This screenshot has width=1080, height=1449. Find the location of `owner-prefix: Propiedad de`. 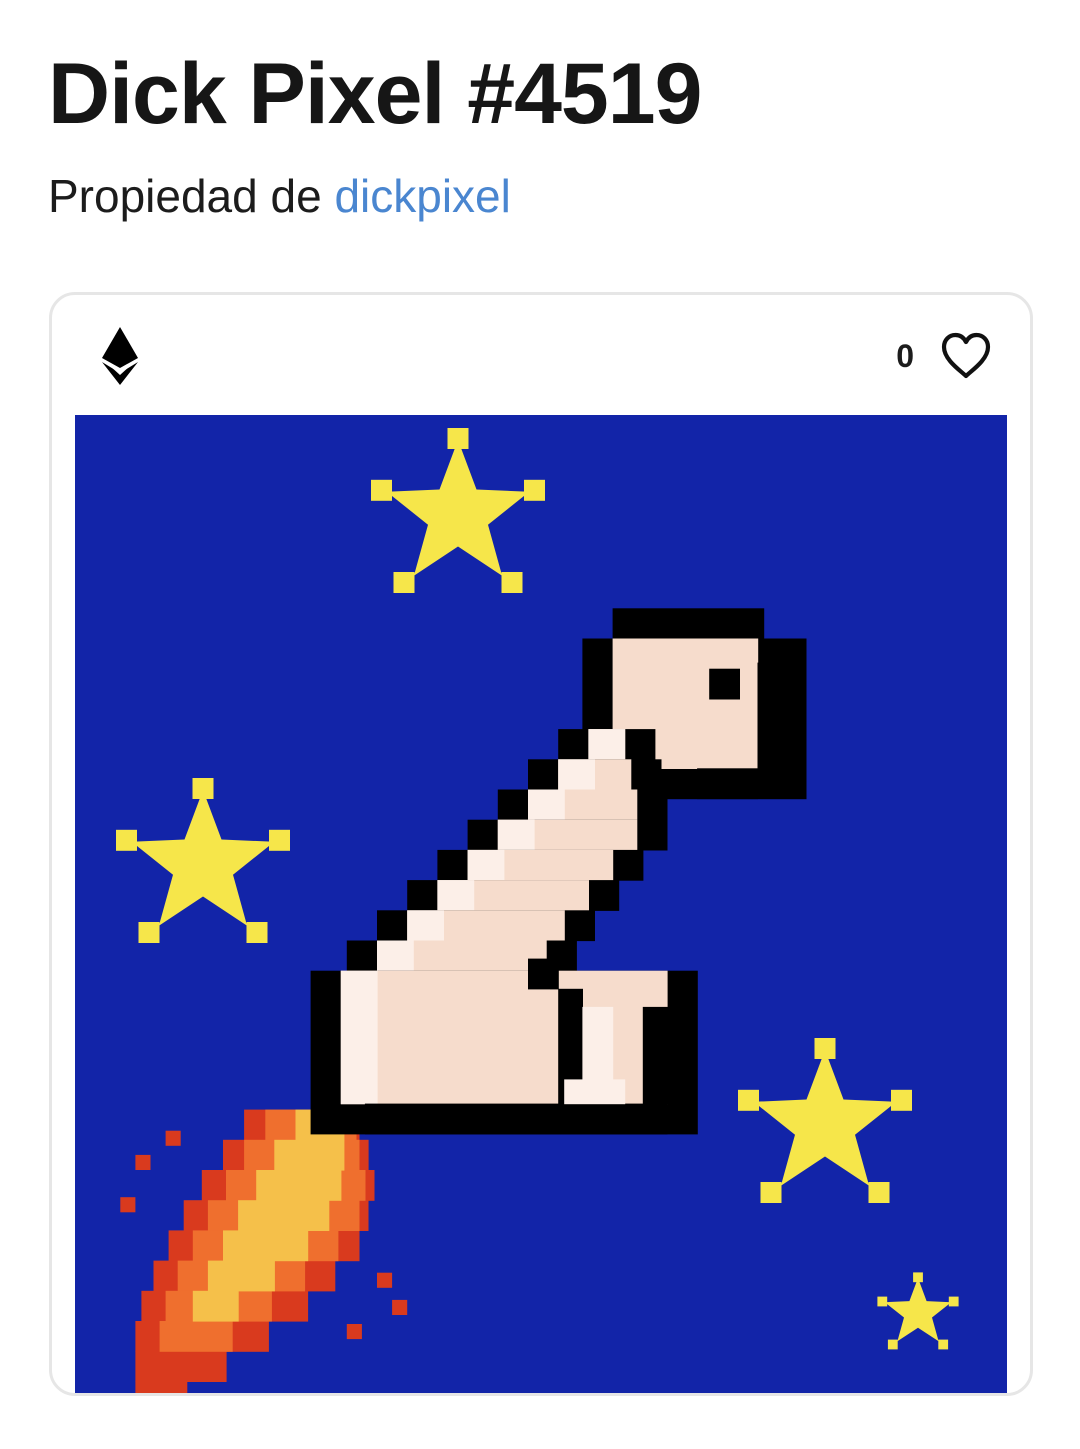

owner-prefix: Propiedad de is located at coordinates (191, 196).